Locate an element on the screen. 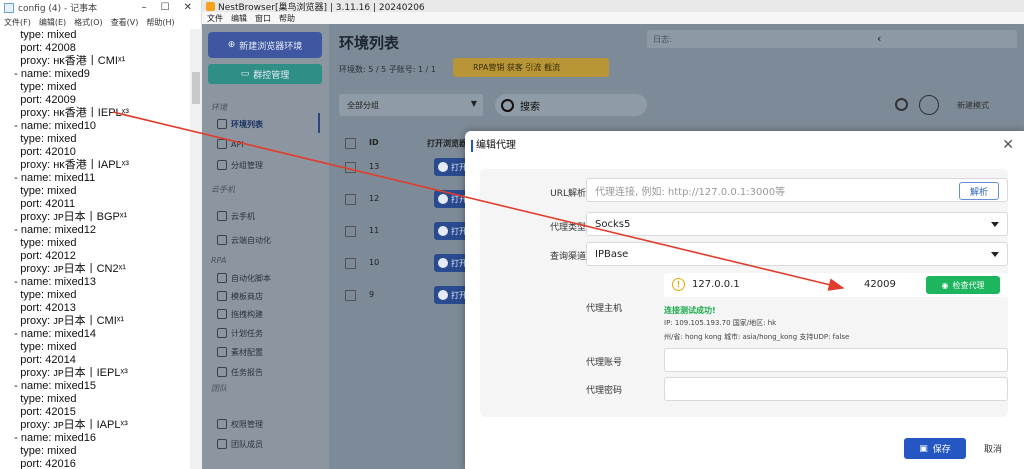  notepad-menubar: 文件(F) 编辑(E) 格式(O) 查看(V) 帮助(H) is located at coordinates (101, 22).